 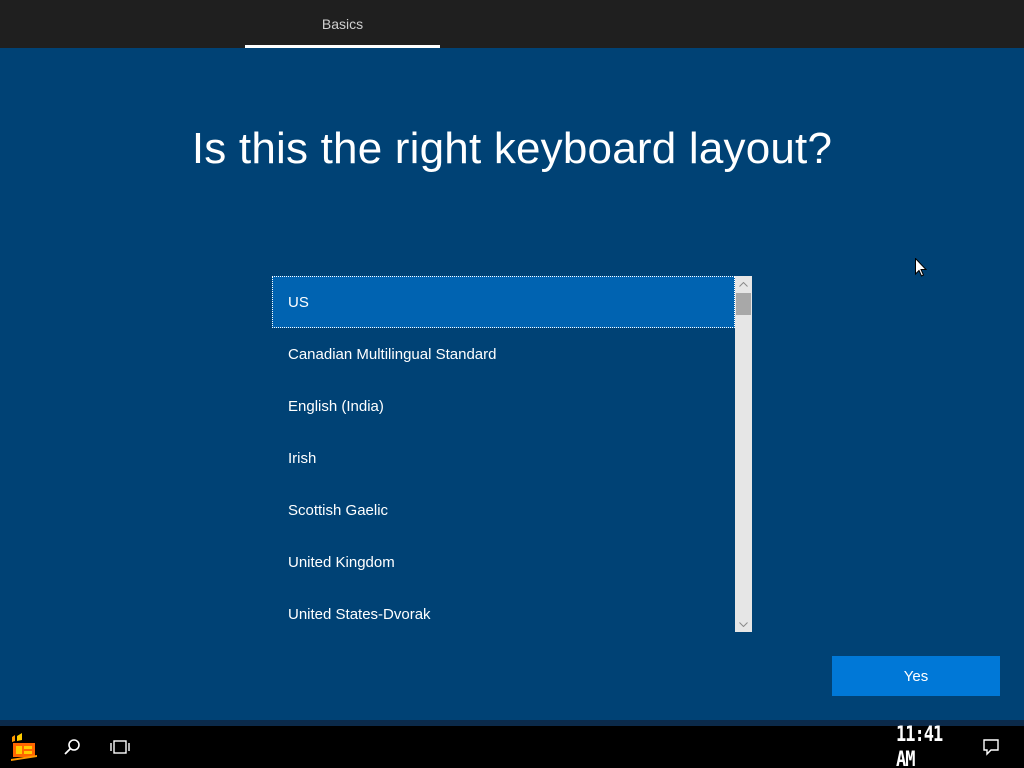 What do you see at coordinates (503, 610) in the screenshot?
I see `list-item-united-states-dvorak: United States-Dvorak` at bounding box center [503, 610].